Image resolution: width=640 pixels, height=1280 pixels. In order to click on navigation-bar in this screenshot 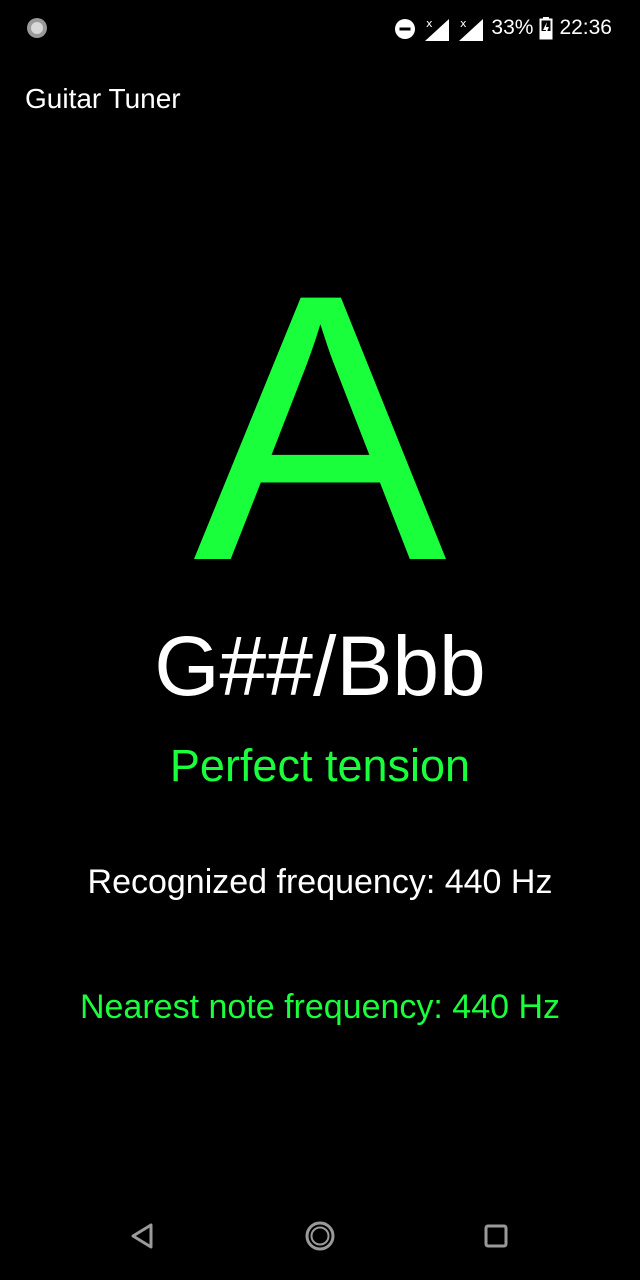, I will do `click(320, 1238)`.